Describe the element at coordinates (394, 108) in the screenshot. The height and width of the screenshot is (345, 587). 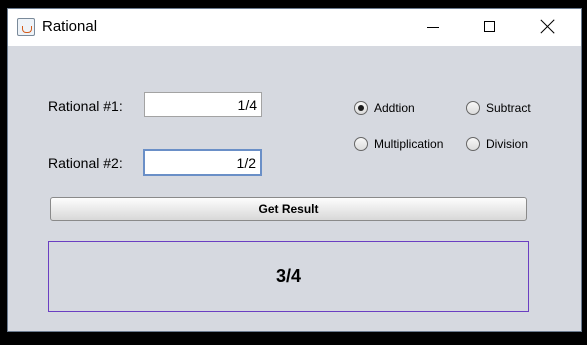
I see `addition-label: Addtion` at that location.